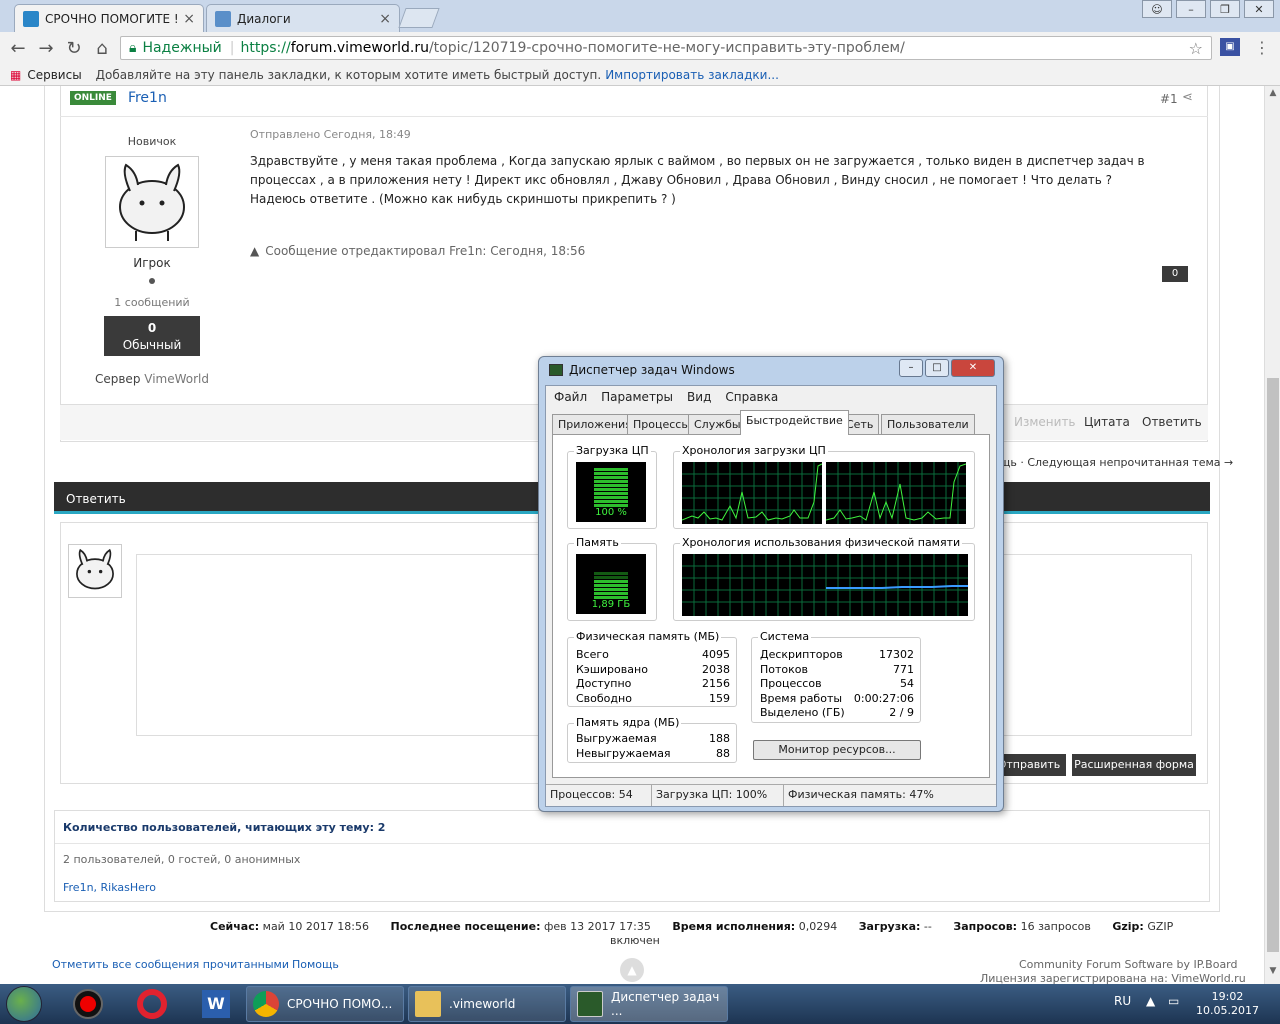  What do you see at coordinates (1272, 974) in the screenshot?
I see `scroll-down-icon: ▼` at bounding box center [1272, 974].